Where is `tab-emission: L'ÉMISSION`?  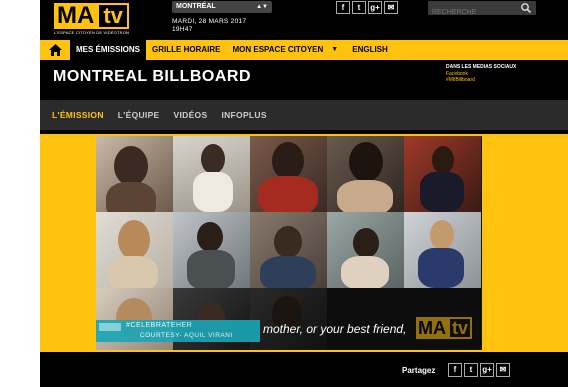 tab-emission: L'ÉMISSION is located at coordinates (78, 115).